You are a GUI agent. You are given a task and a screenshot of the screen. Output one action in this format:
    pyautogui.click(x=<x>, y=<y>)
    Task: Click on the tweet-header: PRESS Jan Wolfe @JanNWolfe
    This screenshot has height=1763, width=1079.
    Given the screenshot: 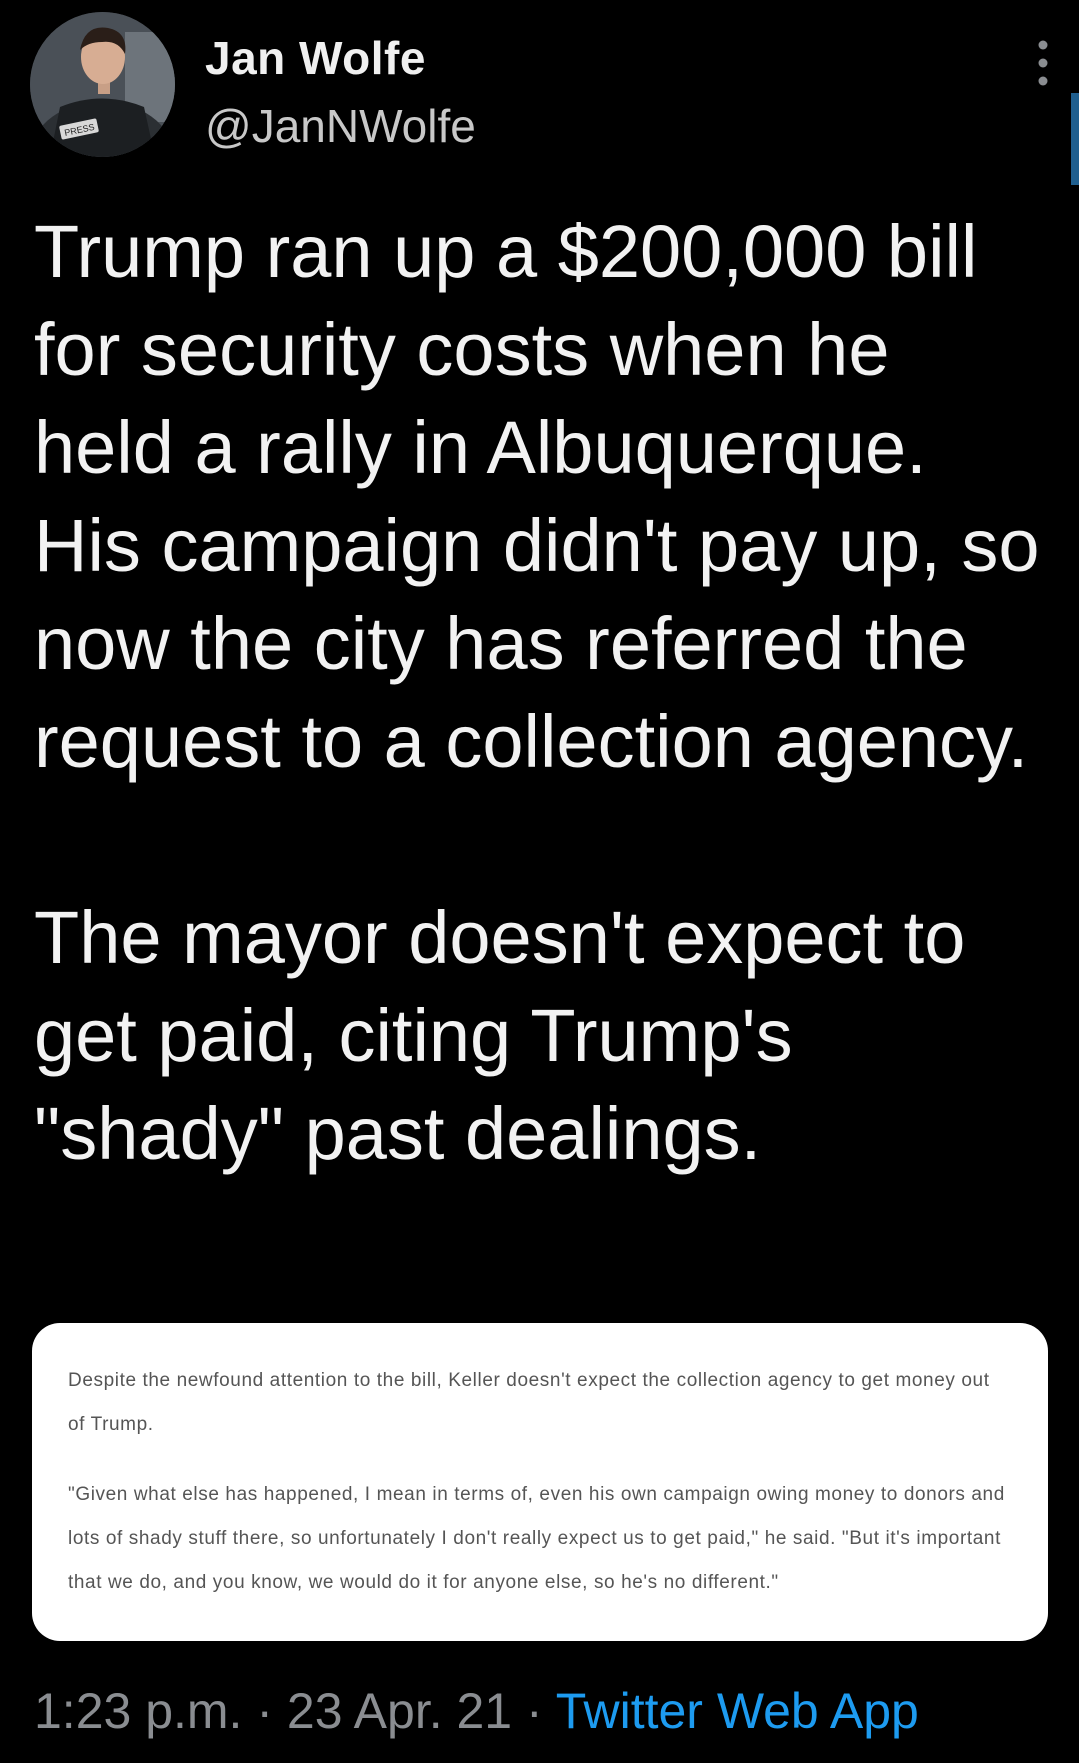 What is the action you would take?
    pyautogui.click(x=540, y=87)
    